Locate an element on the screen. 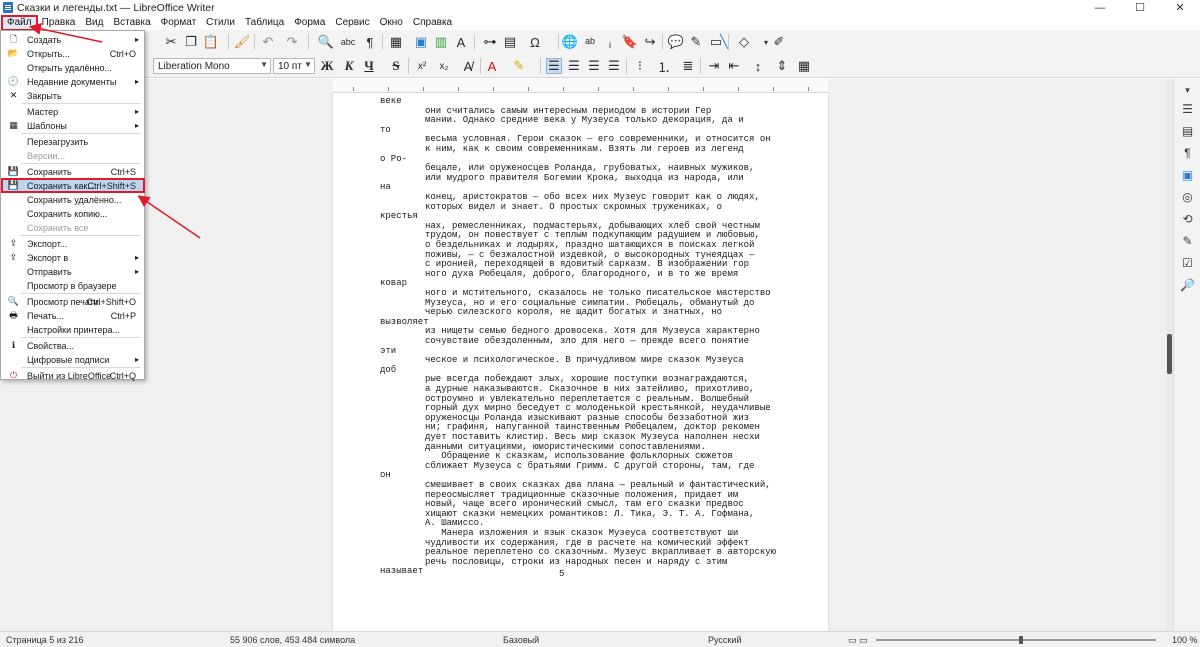  font-color-icon: A is located at coordinates (492, 66).